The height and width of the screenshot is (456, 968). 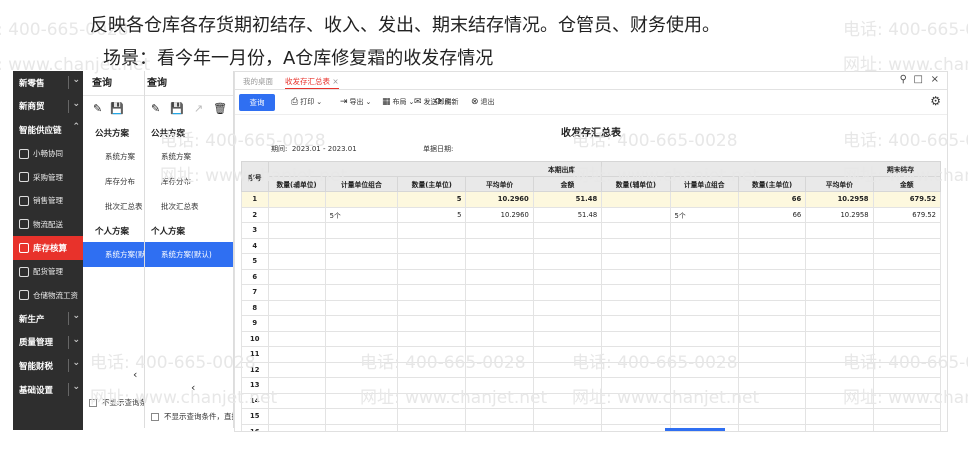 I want to click on column-header: 计量单位组合, so click(x=704, y=184).